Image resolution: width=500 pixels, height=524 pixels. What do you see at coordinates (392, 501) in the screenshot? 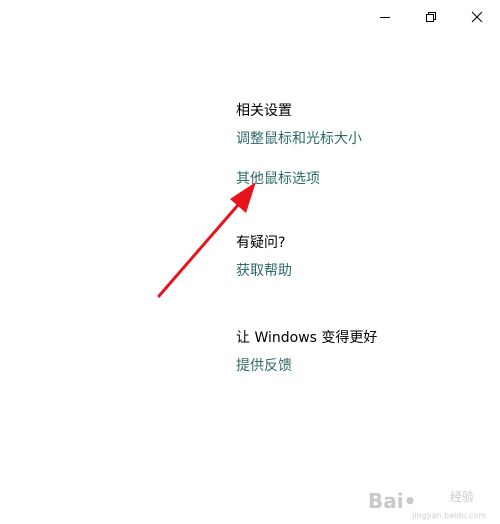
I see `watermark-brand: Bai•` at bounding box center [392, 501].